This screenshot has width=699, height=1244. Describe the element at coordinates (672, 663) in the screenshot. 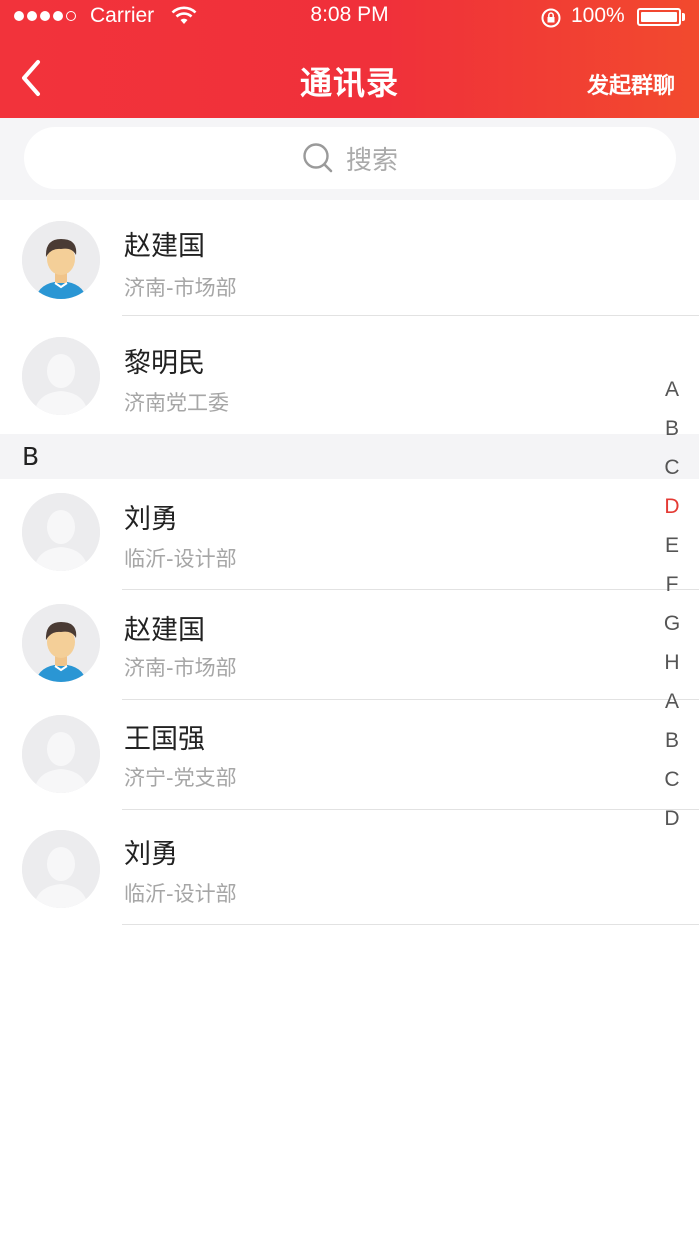

I see `index-letter: H` at that location.